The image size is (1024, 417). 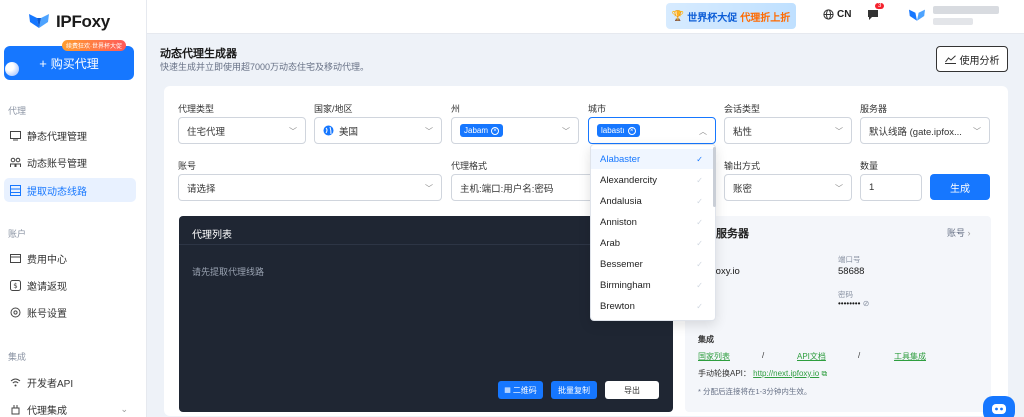 What do you see at coordinates (15, 258) in the screenshot?
I see `wallet-icon` at bounding box center [15, 258].